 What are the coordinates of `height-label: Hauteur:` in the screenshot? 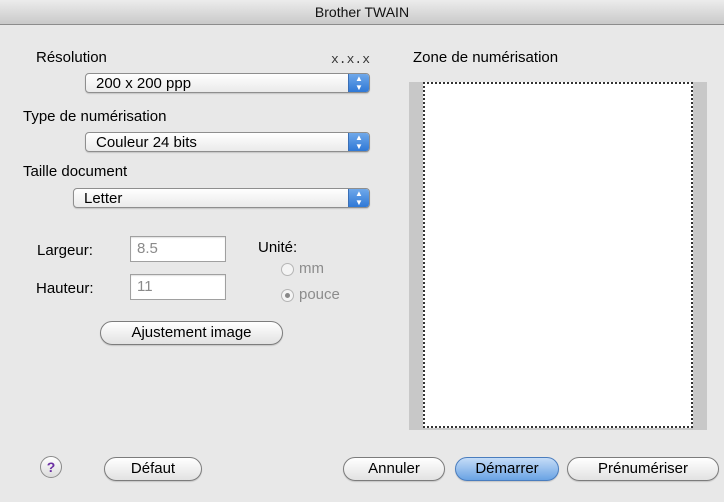 It's located at (65, 288).